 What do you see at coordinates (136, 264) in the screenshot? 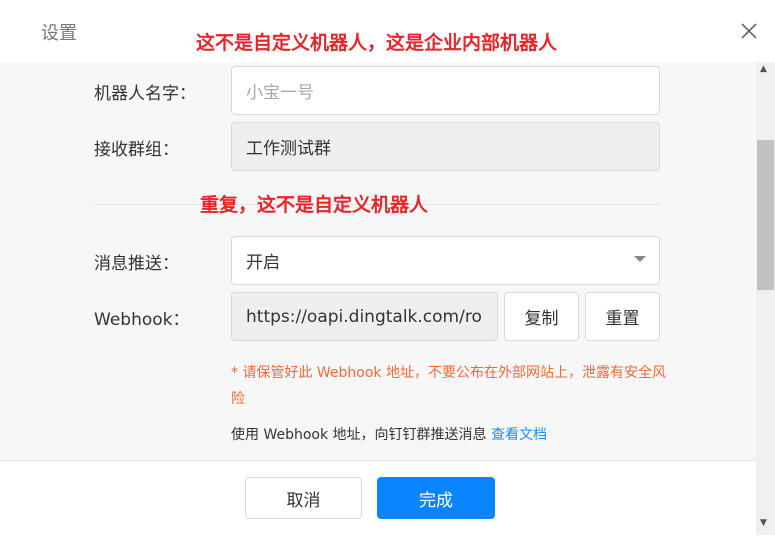
I see `message-push-label: 消息推送：` at bounding box center [136, 264].